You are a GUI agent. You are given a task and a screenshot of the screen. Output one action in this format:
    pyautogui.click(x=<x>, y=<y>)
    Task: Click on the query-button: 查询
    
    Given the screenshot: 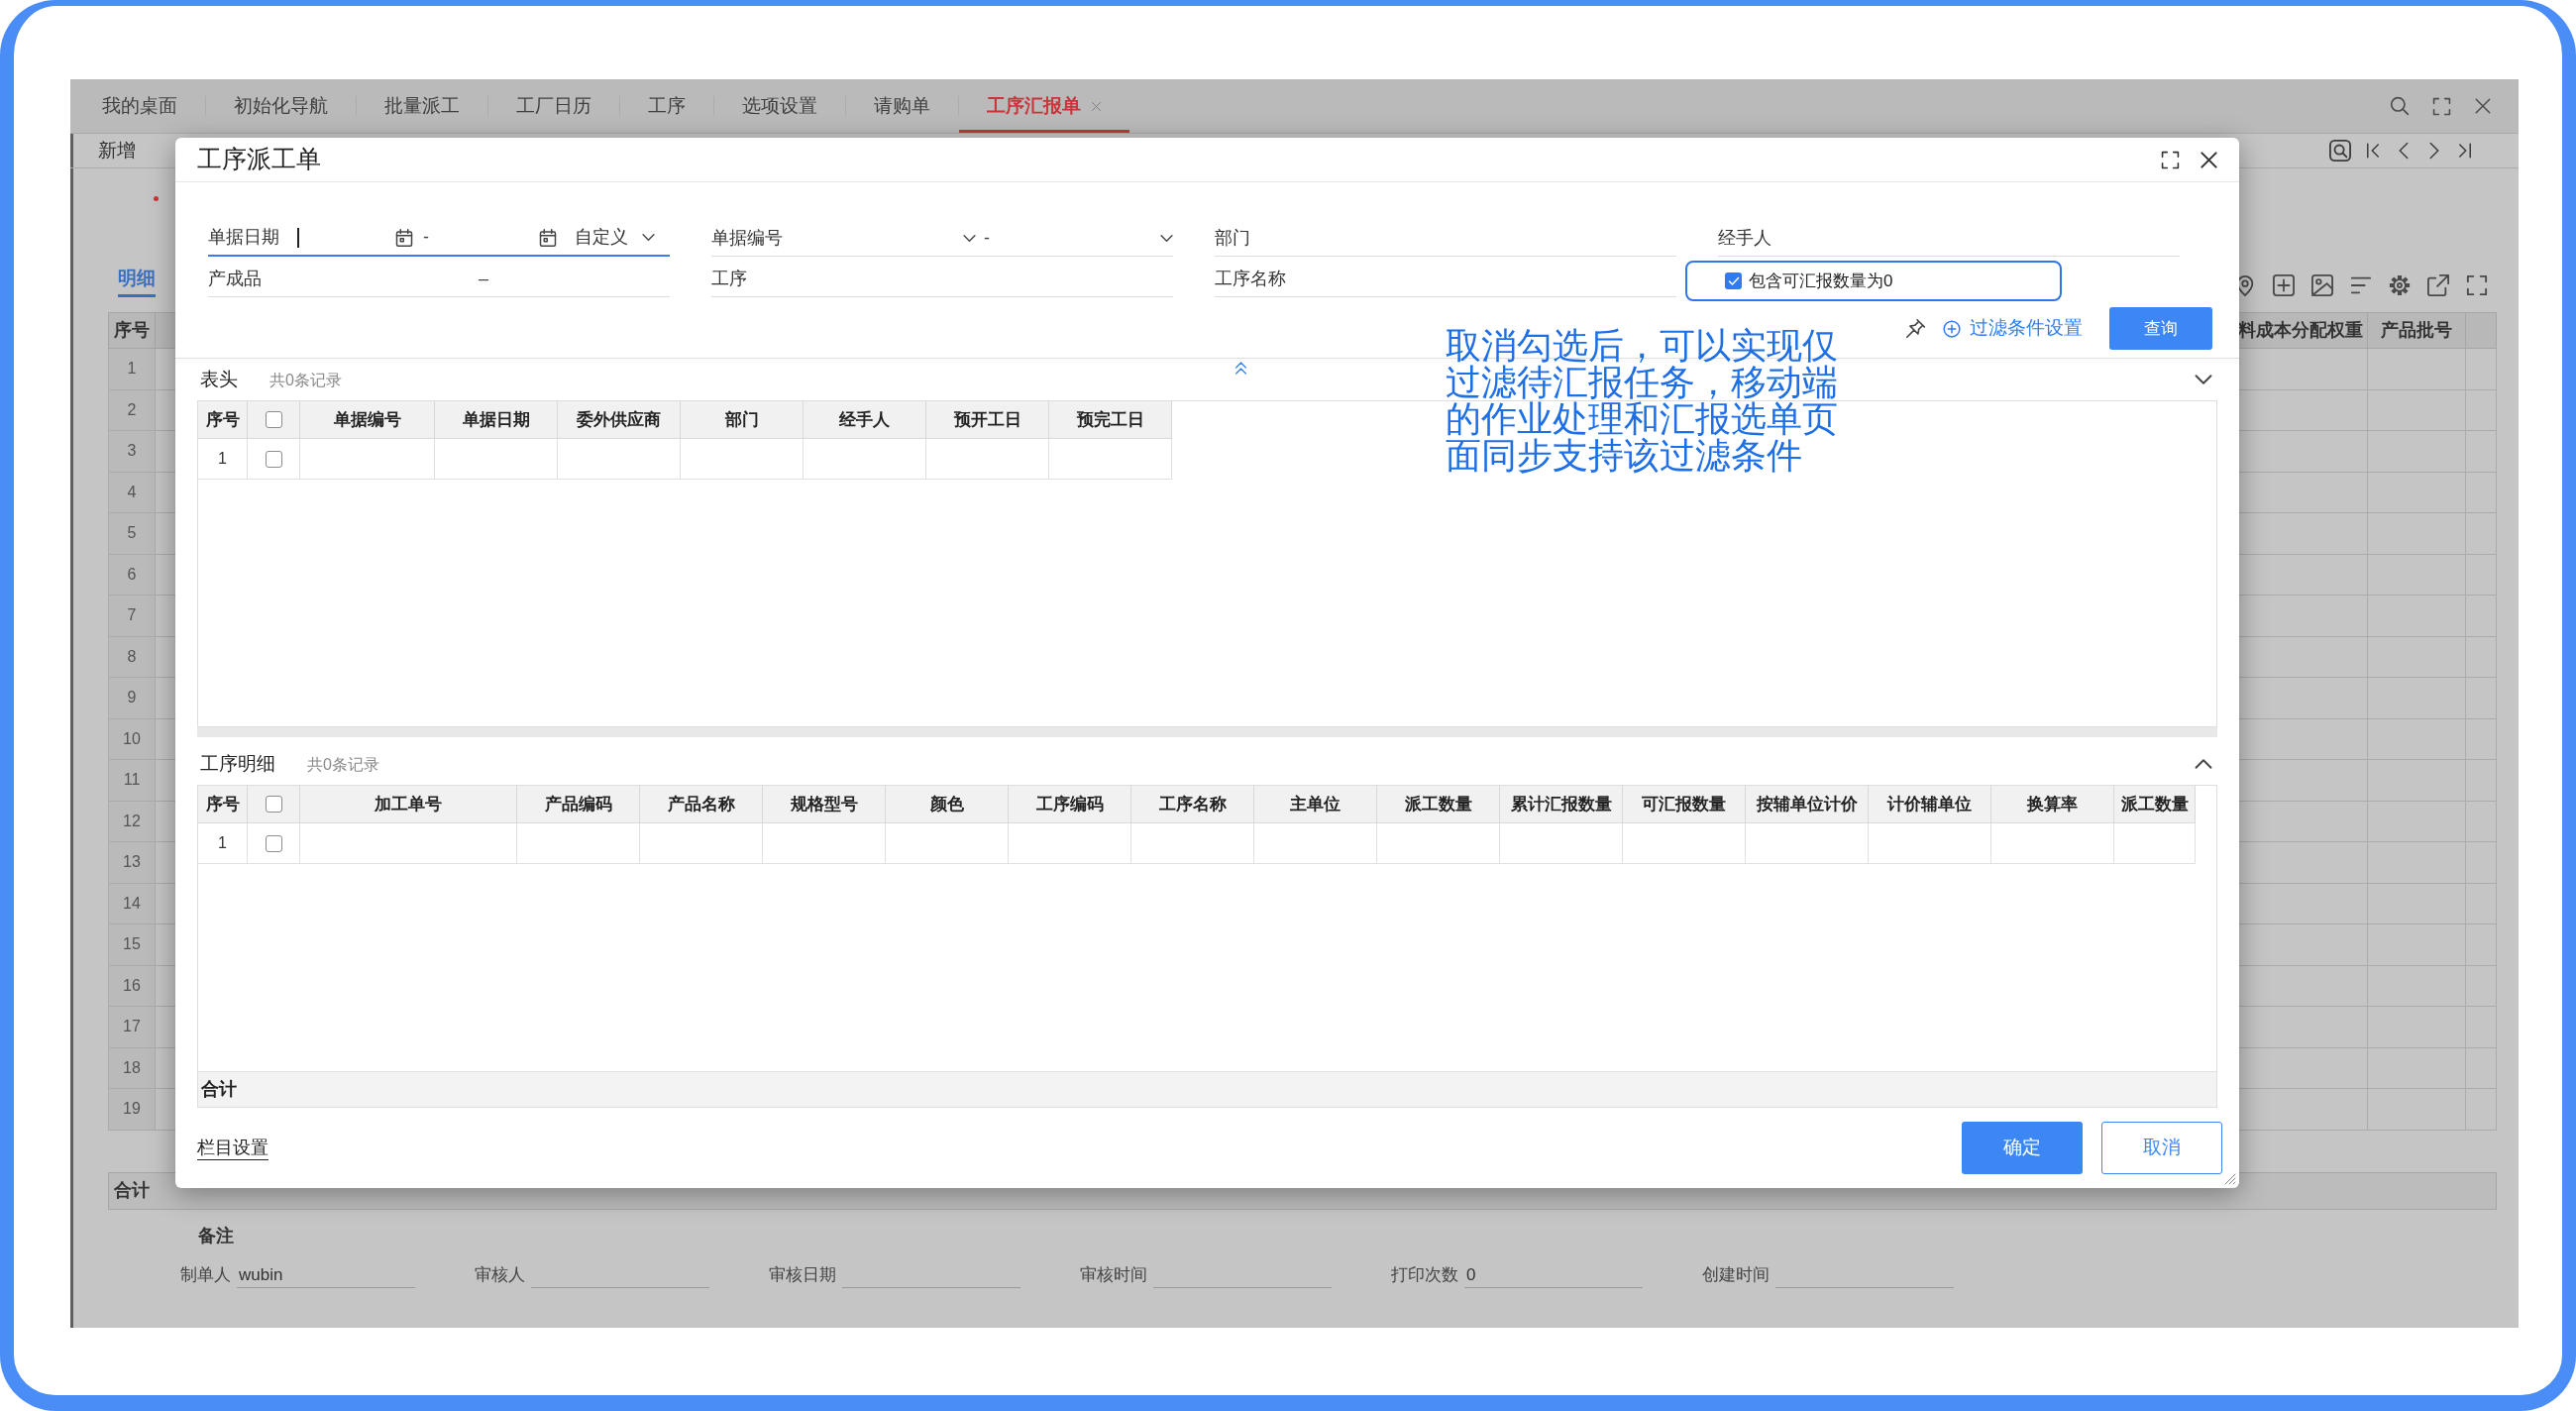 What is the action you would take?
    pyautogui.click(x=2160, y=328)
    